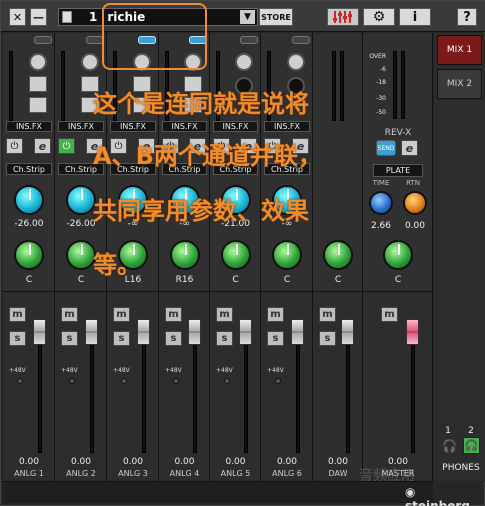 The width and height of the screenshot is (485, 506). Describe the element at coordinates (395, 85) in the screenshot. I see `master-meter-left` at that location.